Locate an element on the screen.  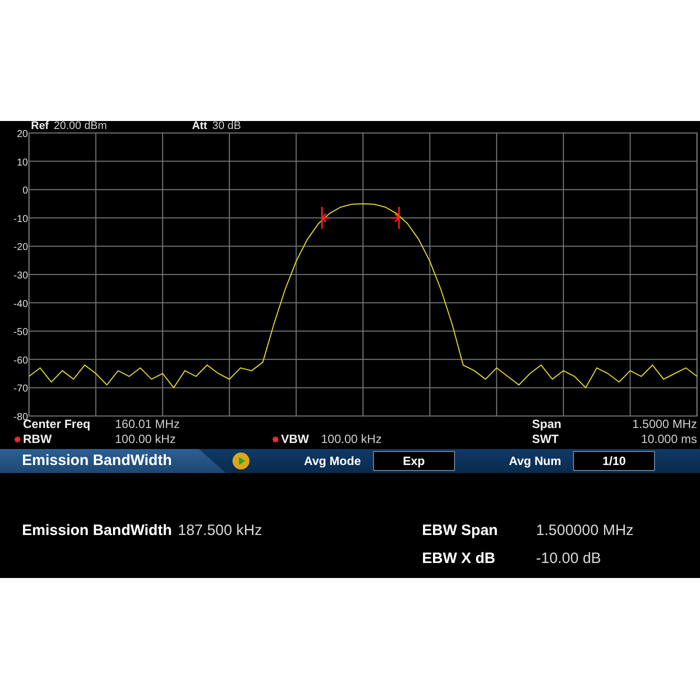
axis-tick-label: -20 is located at coordinates (21, 248).